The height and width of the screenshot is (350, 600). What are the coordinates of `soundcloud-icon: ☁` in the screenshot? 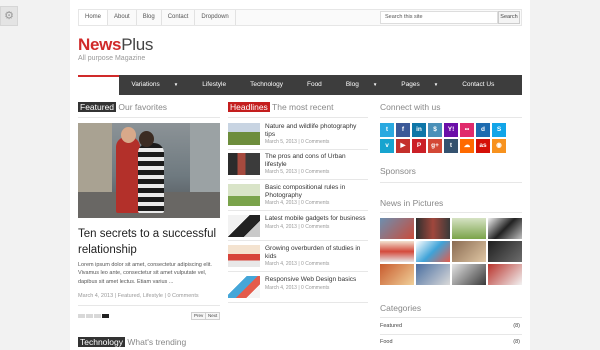 It's located at (467, 146).